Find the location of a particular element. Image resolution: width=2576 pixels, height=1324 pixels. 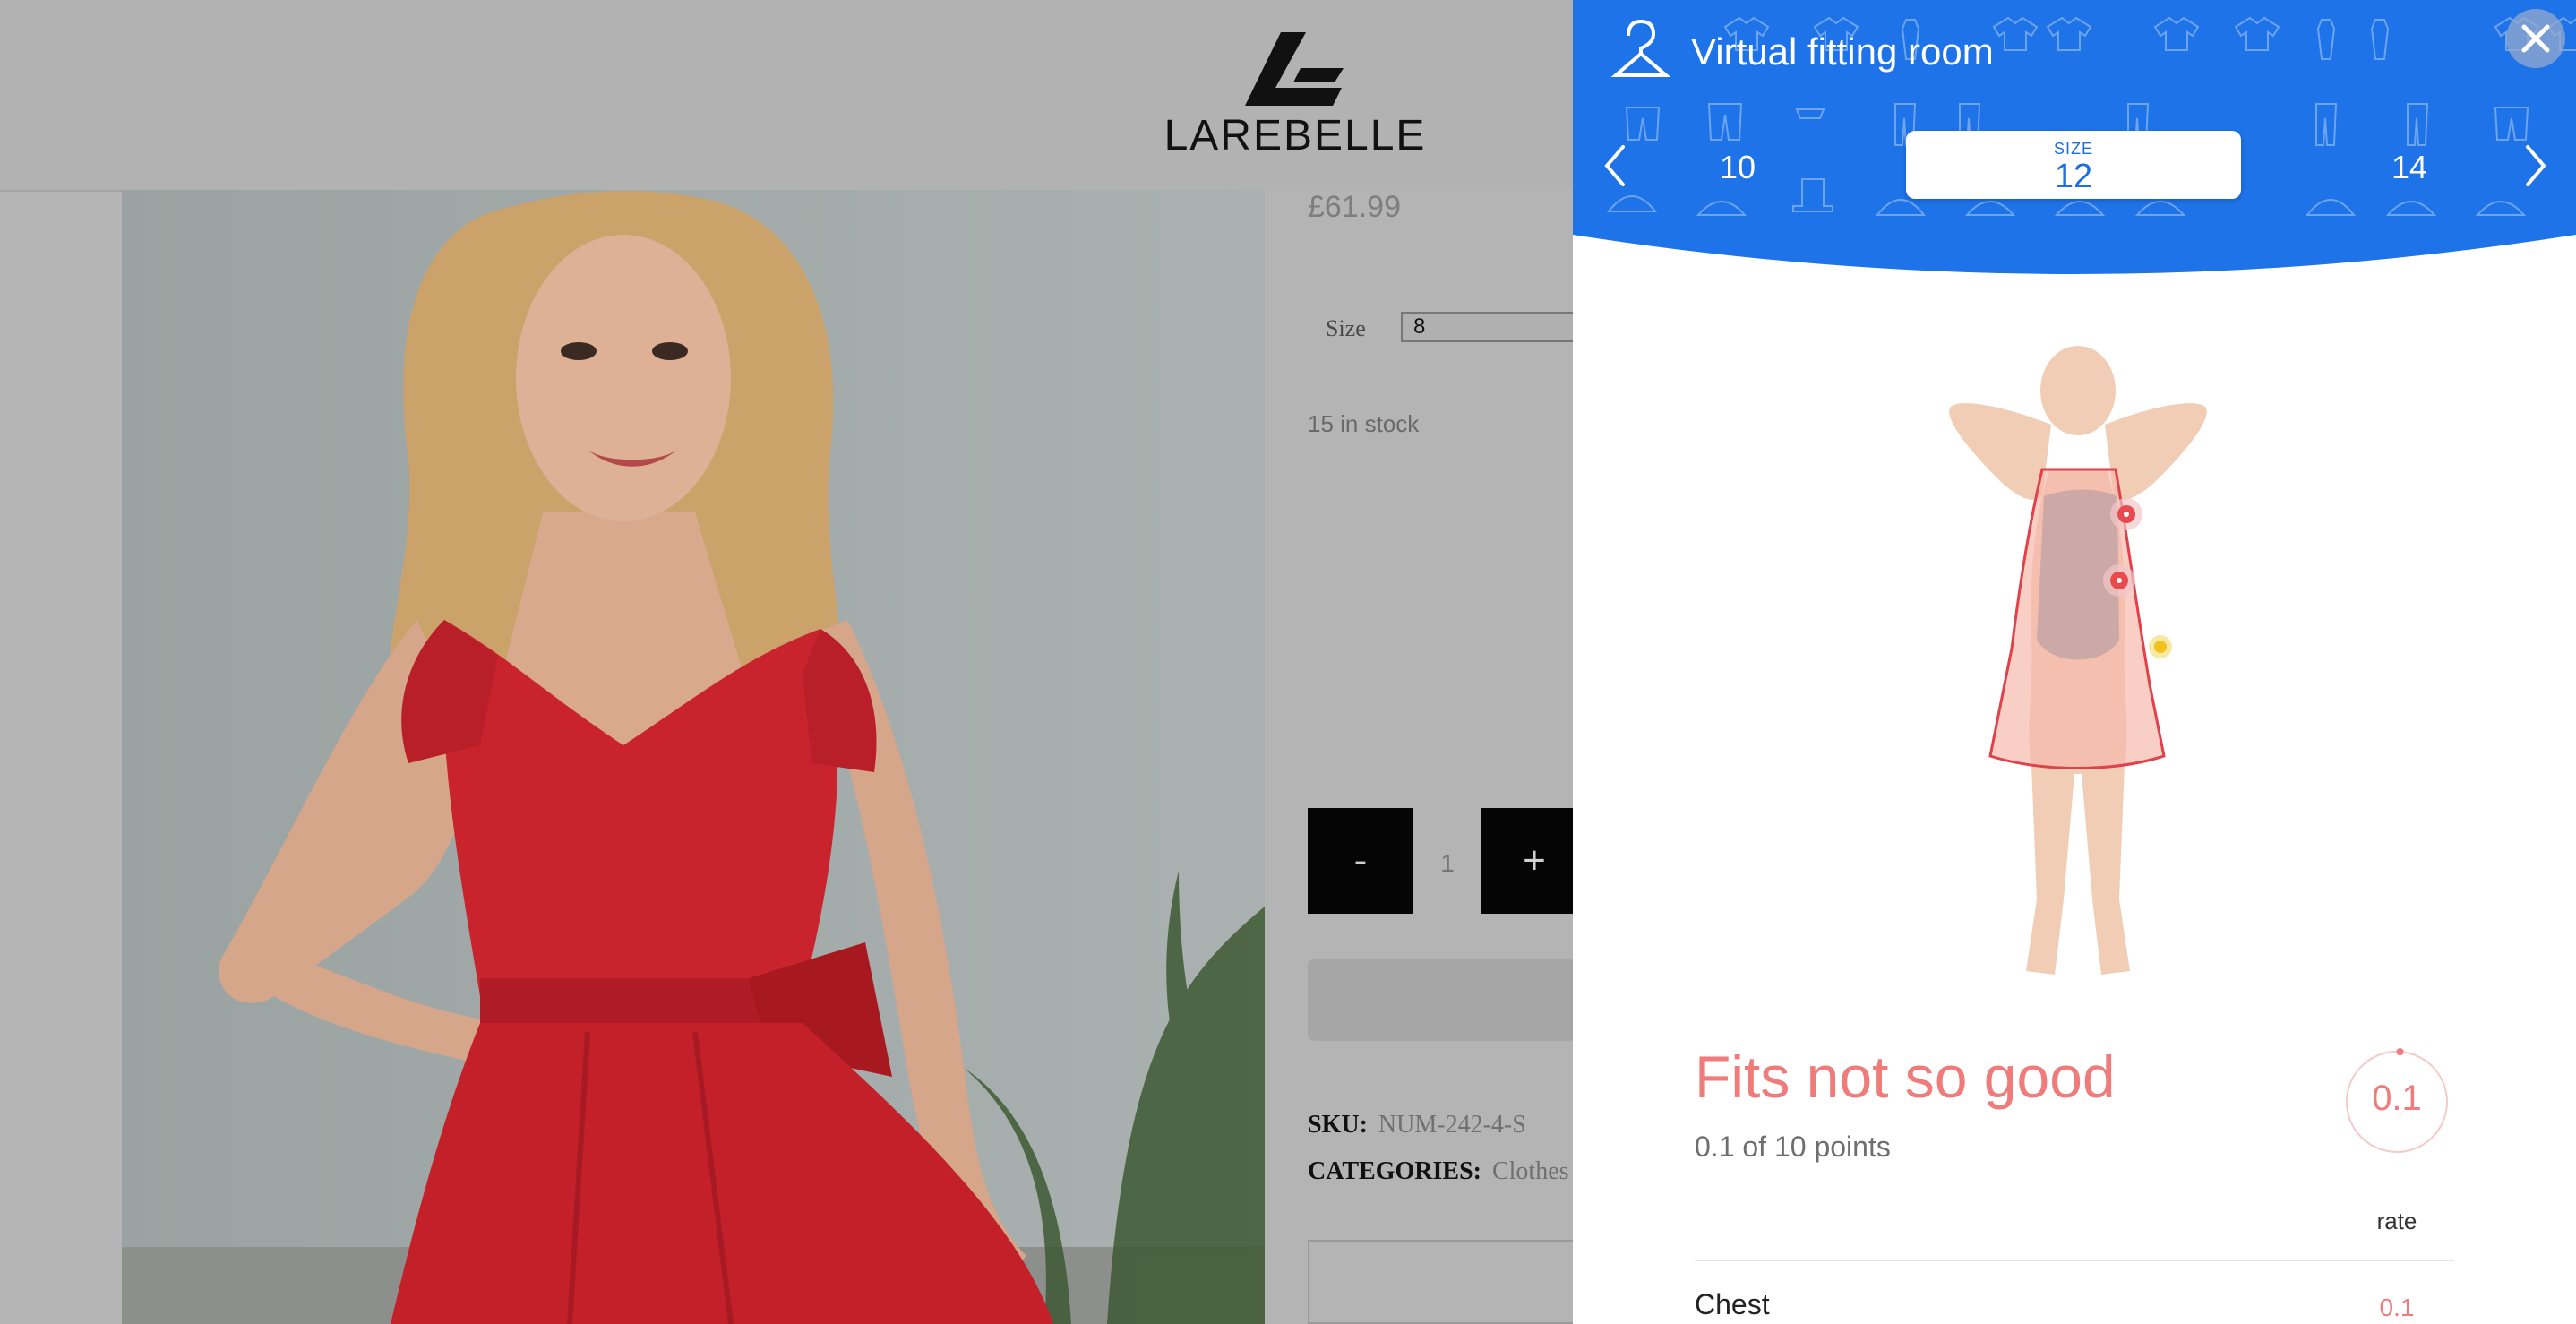

chevron-left-icon is located at coordinates (1616, 165).